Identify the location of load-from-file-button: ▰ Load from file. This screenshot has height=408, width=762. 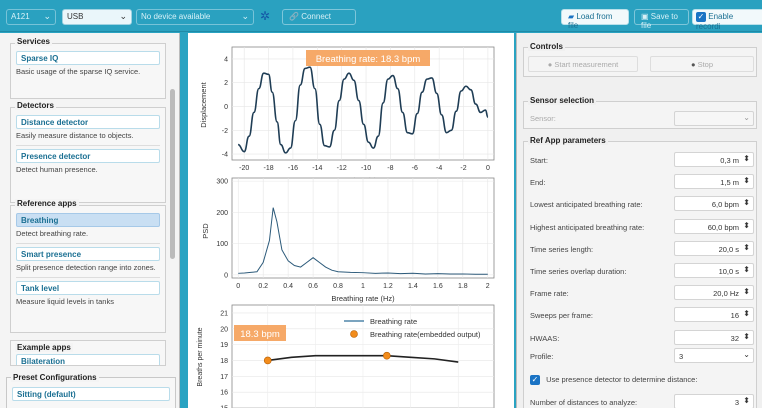
(595, 19).